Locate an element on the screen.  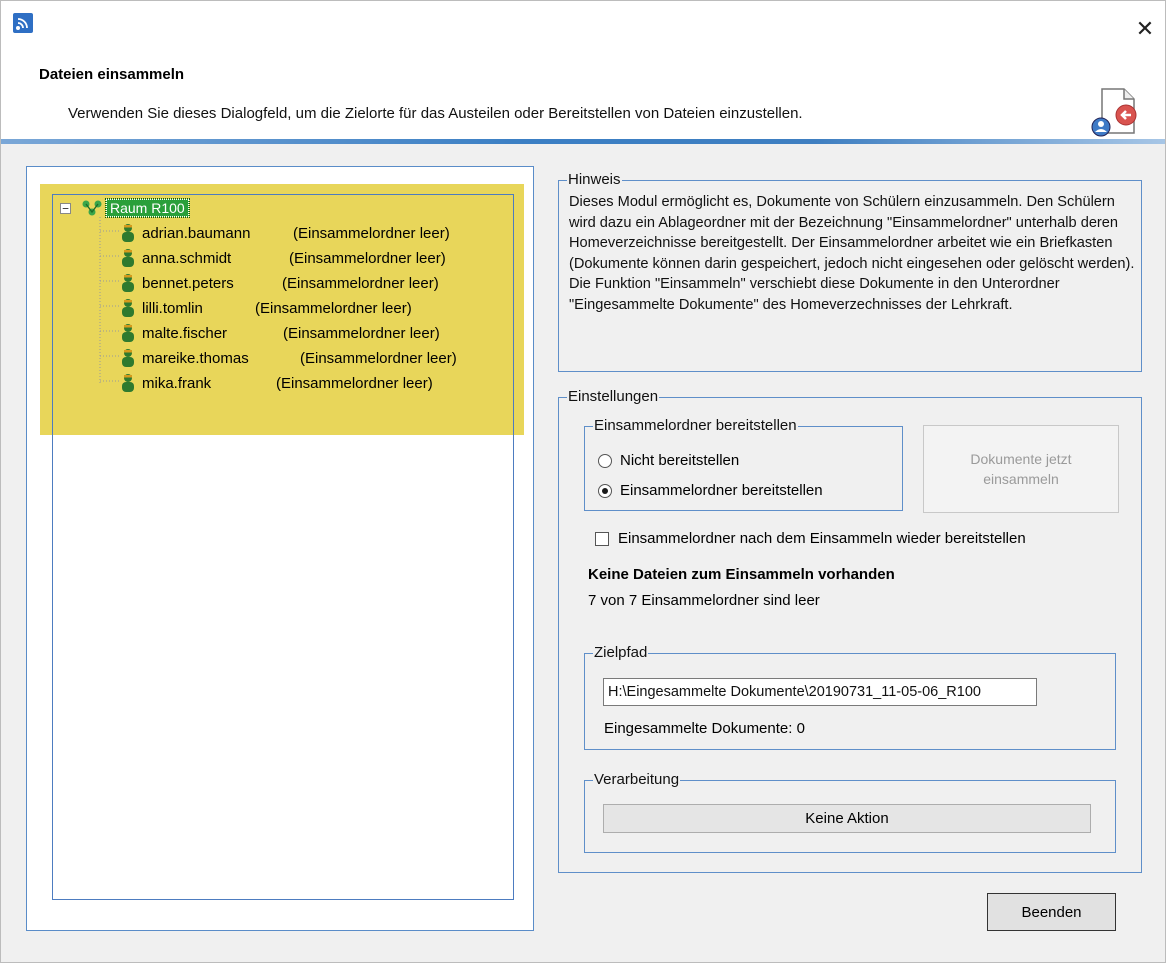
tree-item-student: mika.frank (Einsammelordner leer) is located at coordinates (276, 383).